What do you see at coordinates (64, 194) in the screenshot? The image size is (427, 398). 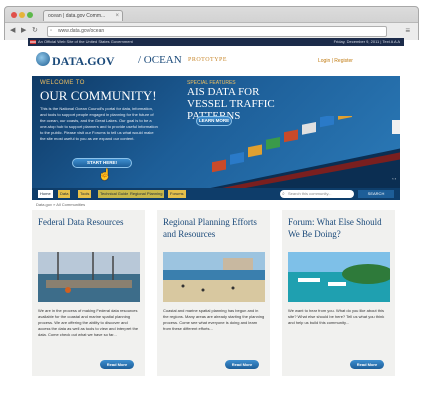 I see `nav-tab-data: Data` at bounding box center [64, 194].